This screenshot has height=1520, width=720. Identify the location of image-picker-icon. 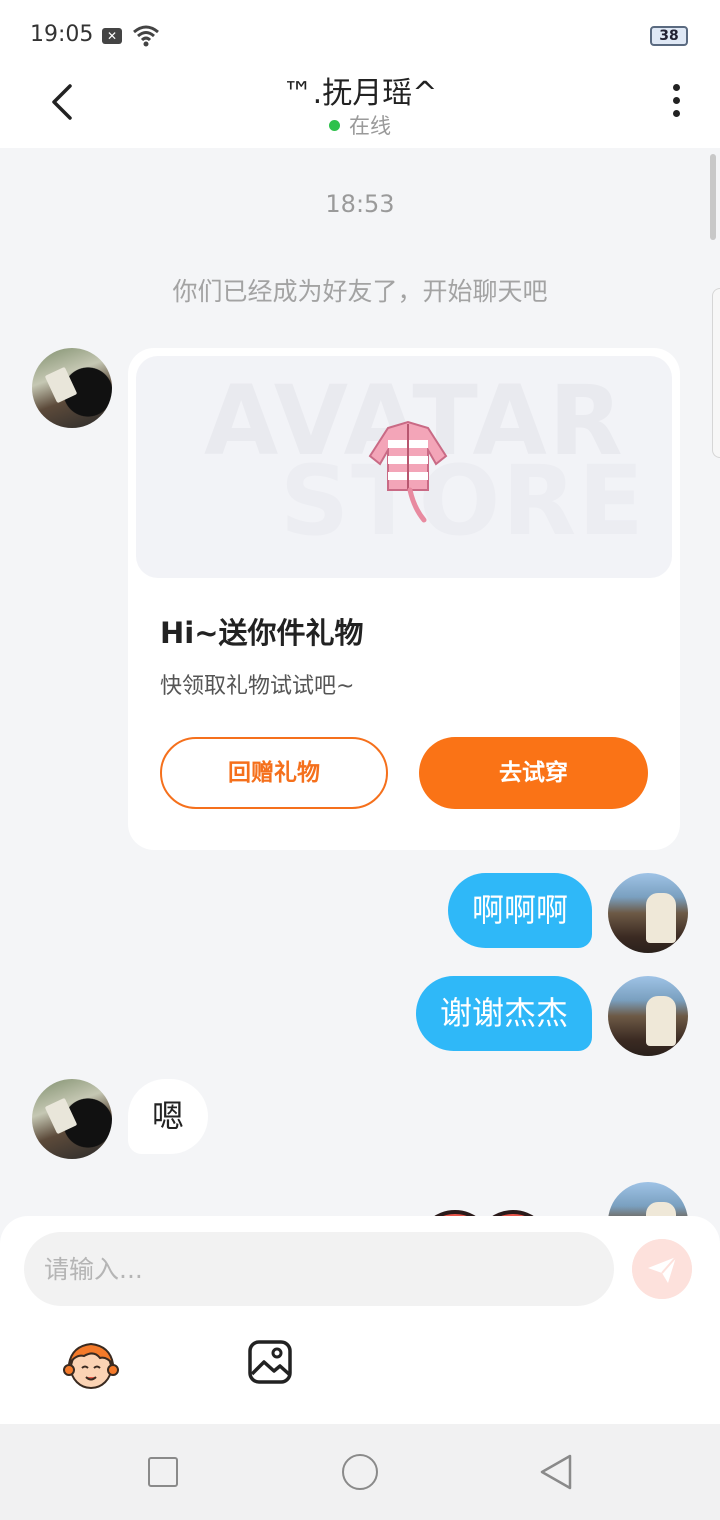
(270, 1362).